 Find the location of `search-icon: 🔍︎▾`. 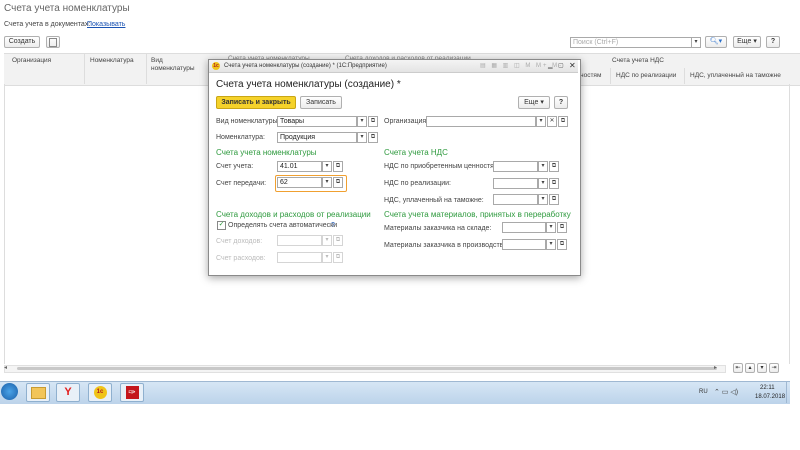

search-icon: 🔍︎▾ is located at coordinates (716, 41).